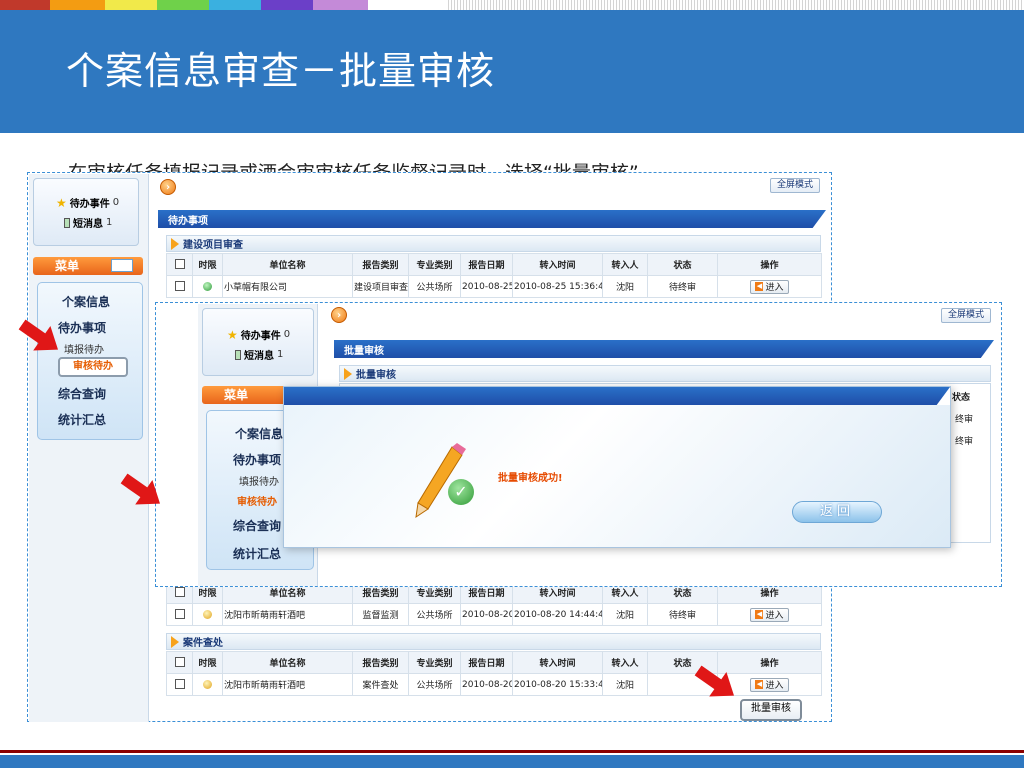 This screenshot has height=768, width=1024. What do you see at coordinates (281, 71) in the screenshot?
I see `slide-title: 个案信息审查－批量审核` at bounding box center [281, 71].